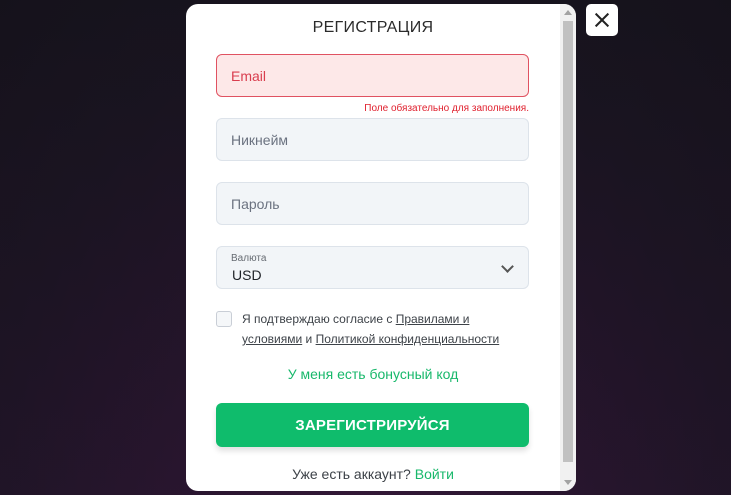  I want to click on currency-label: Валюта, so click(249, 258).